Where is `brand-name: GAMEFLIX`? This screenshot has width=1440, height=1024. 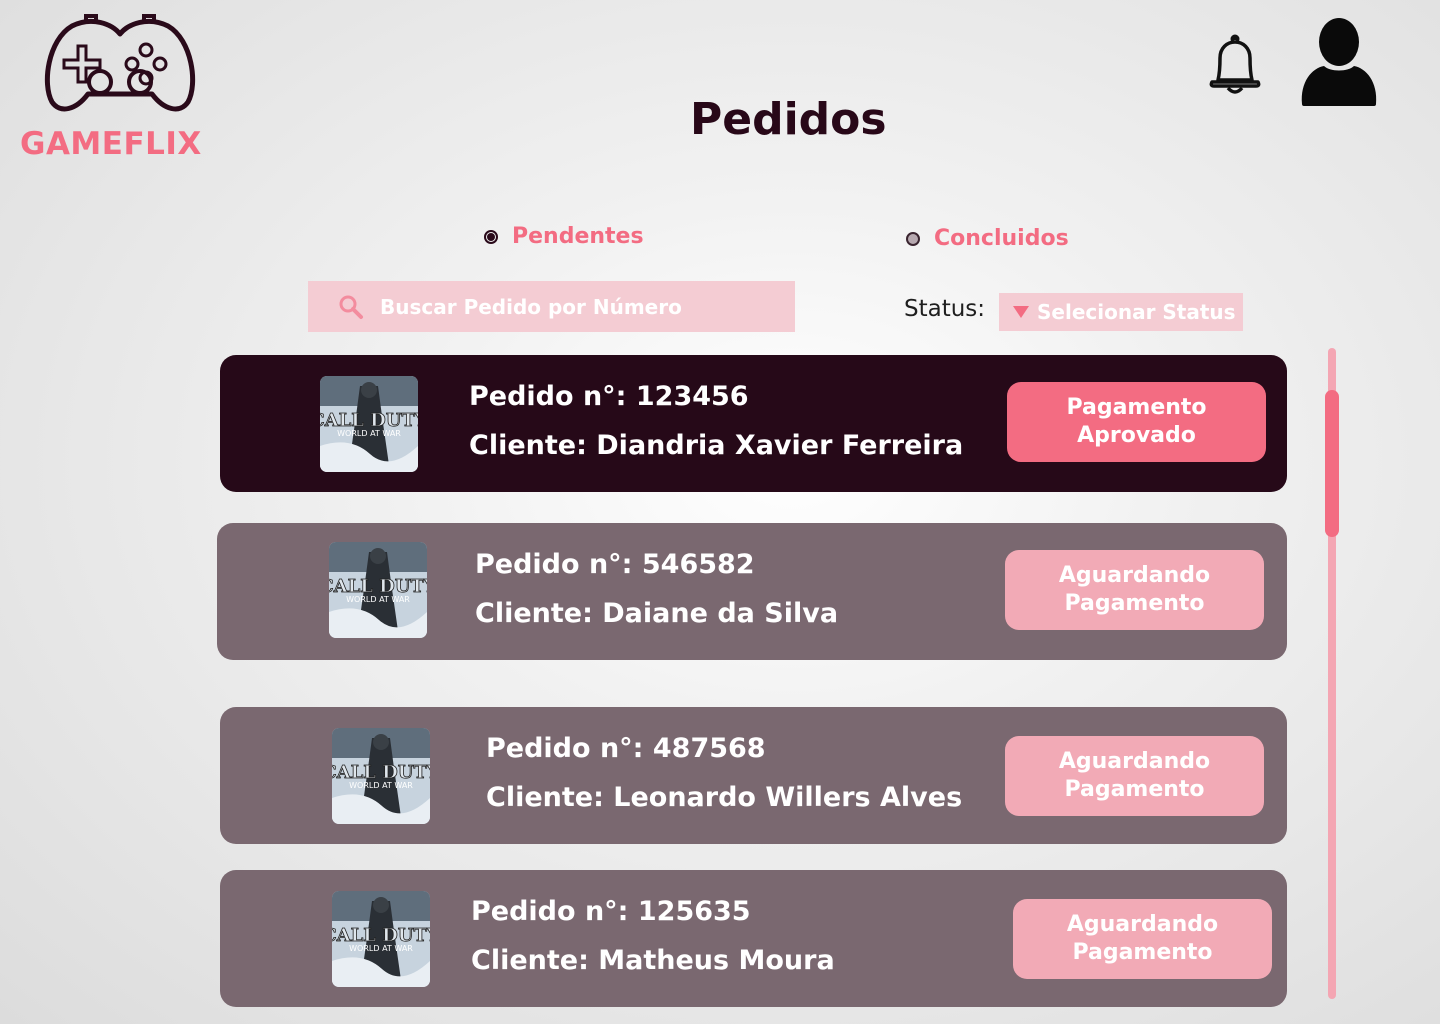
brand-name: GAMEFLIX is located at coordinates (111, 144).